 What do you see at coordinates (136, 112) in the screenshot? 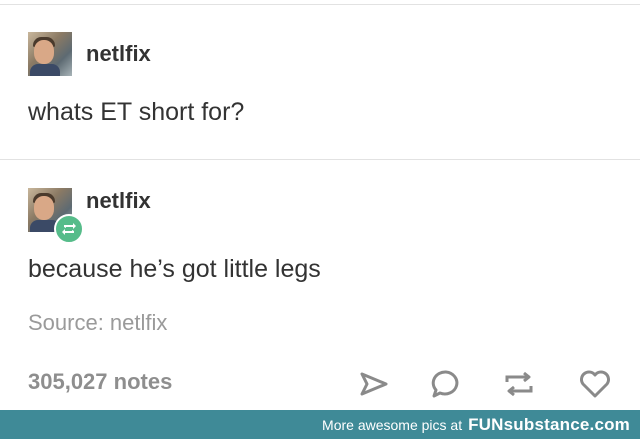
I see `post-text: whats ET short for?` at bounding box center [136, 112].